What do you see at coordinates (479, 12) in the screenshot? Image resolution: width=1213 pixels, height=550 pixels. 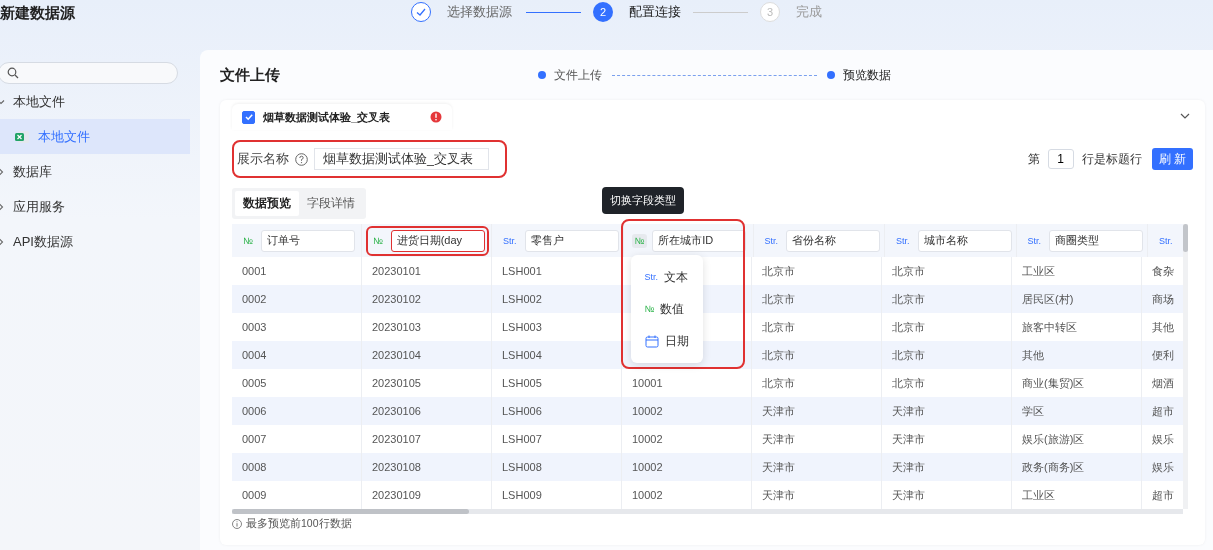 I see `step-label: 选择数据源` at bounding box center [479, 12].